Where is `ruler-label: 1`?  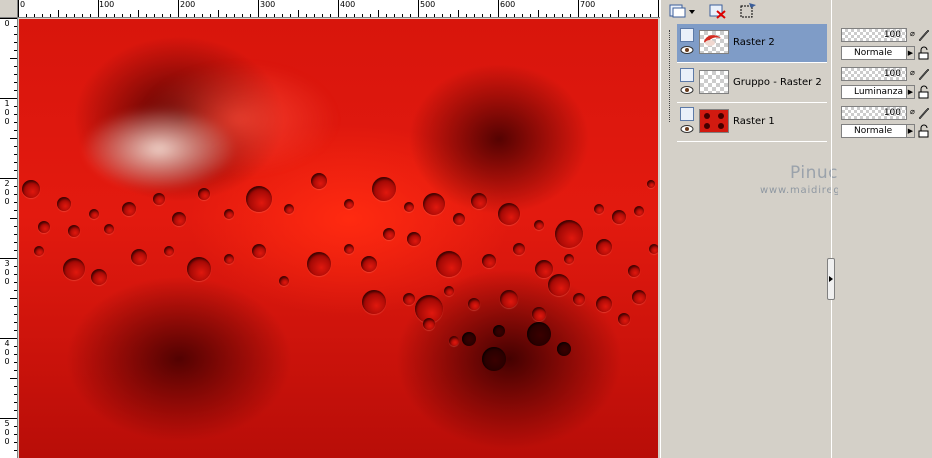
ruler-label: 1 is located at coordinates (7, 103).